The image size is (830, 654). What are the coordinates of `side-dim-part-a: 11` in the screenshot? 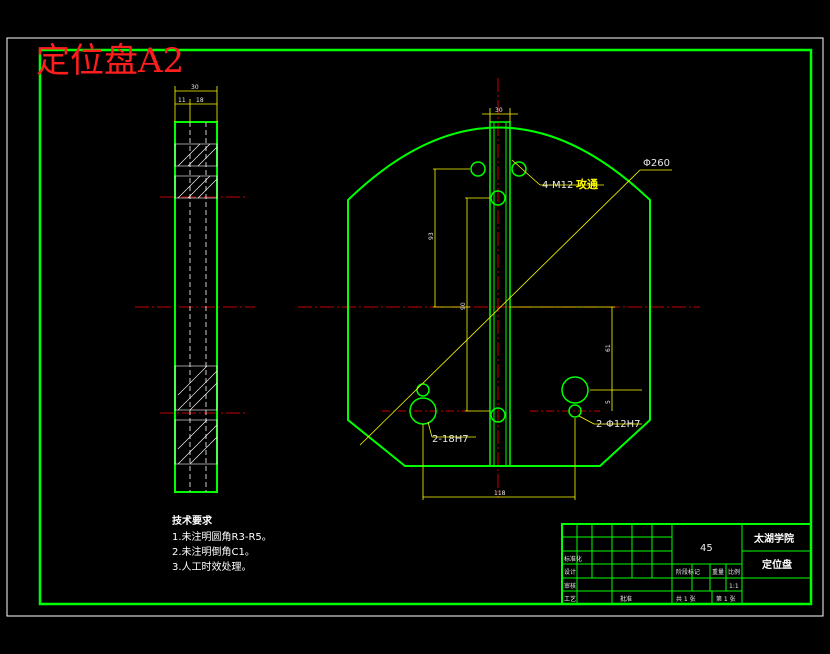 It's located at (182, 100).